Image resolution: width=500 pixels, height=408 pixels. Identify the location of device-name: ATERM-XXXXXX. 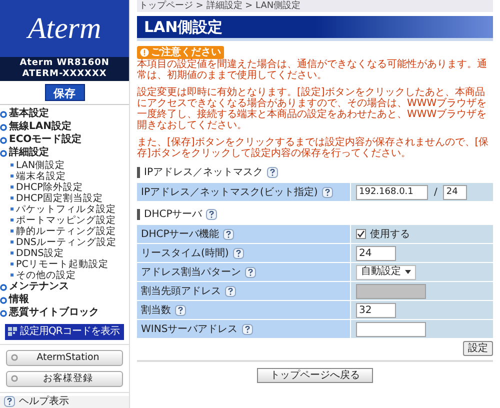
(64, 74).